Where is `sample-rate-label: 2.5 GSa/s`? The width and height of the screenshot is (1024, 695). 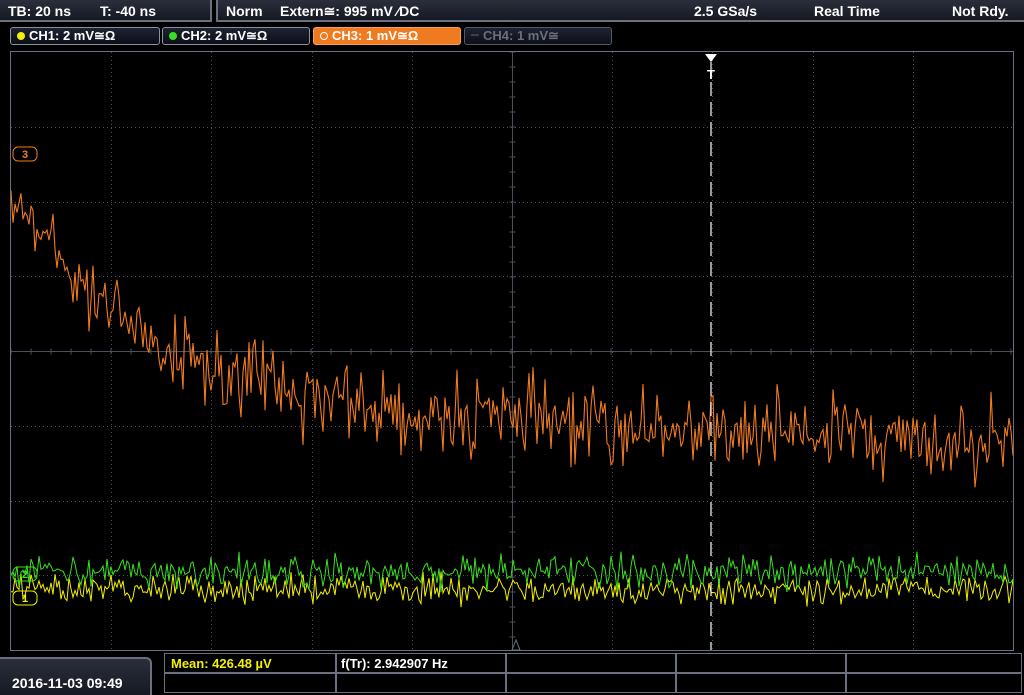 sample-rate-label: 2.5 GSa/s is located at coordinates (726, 11).